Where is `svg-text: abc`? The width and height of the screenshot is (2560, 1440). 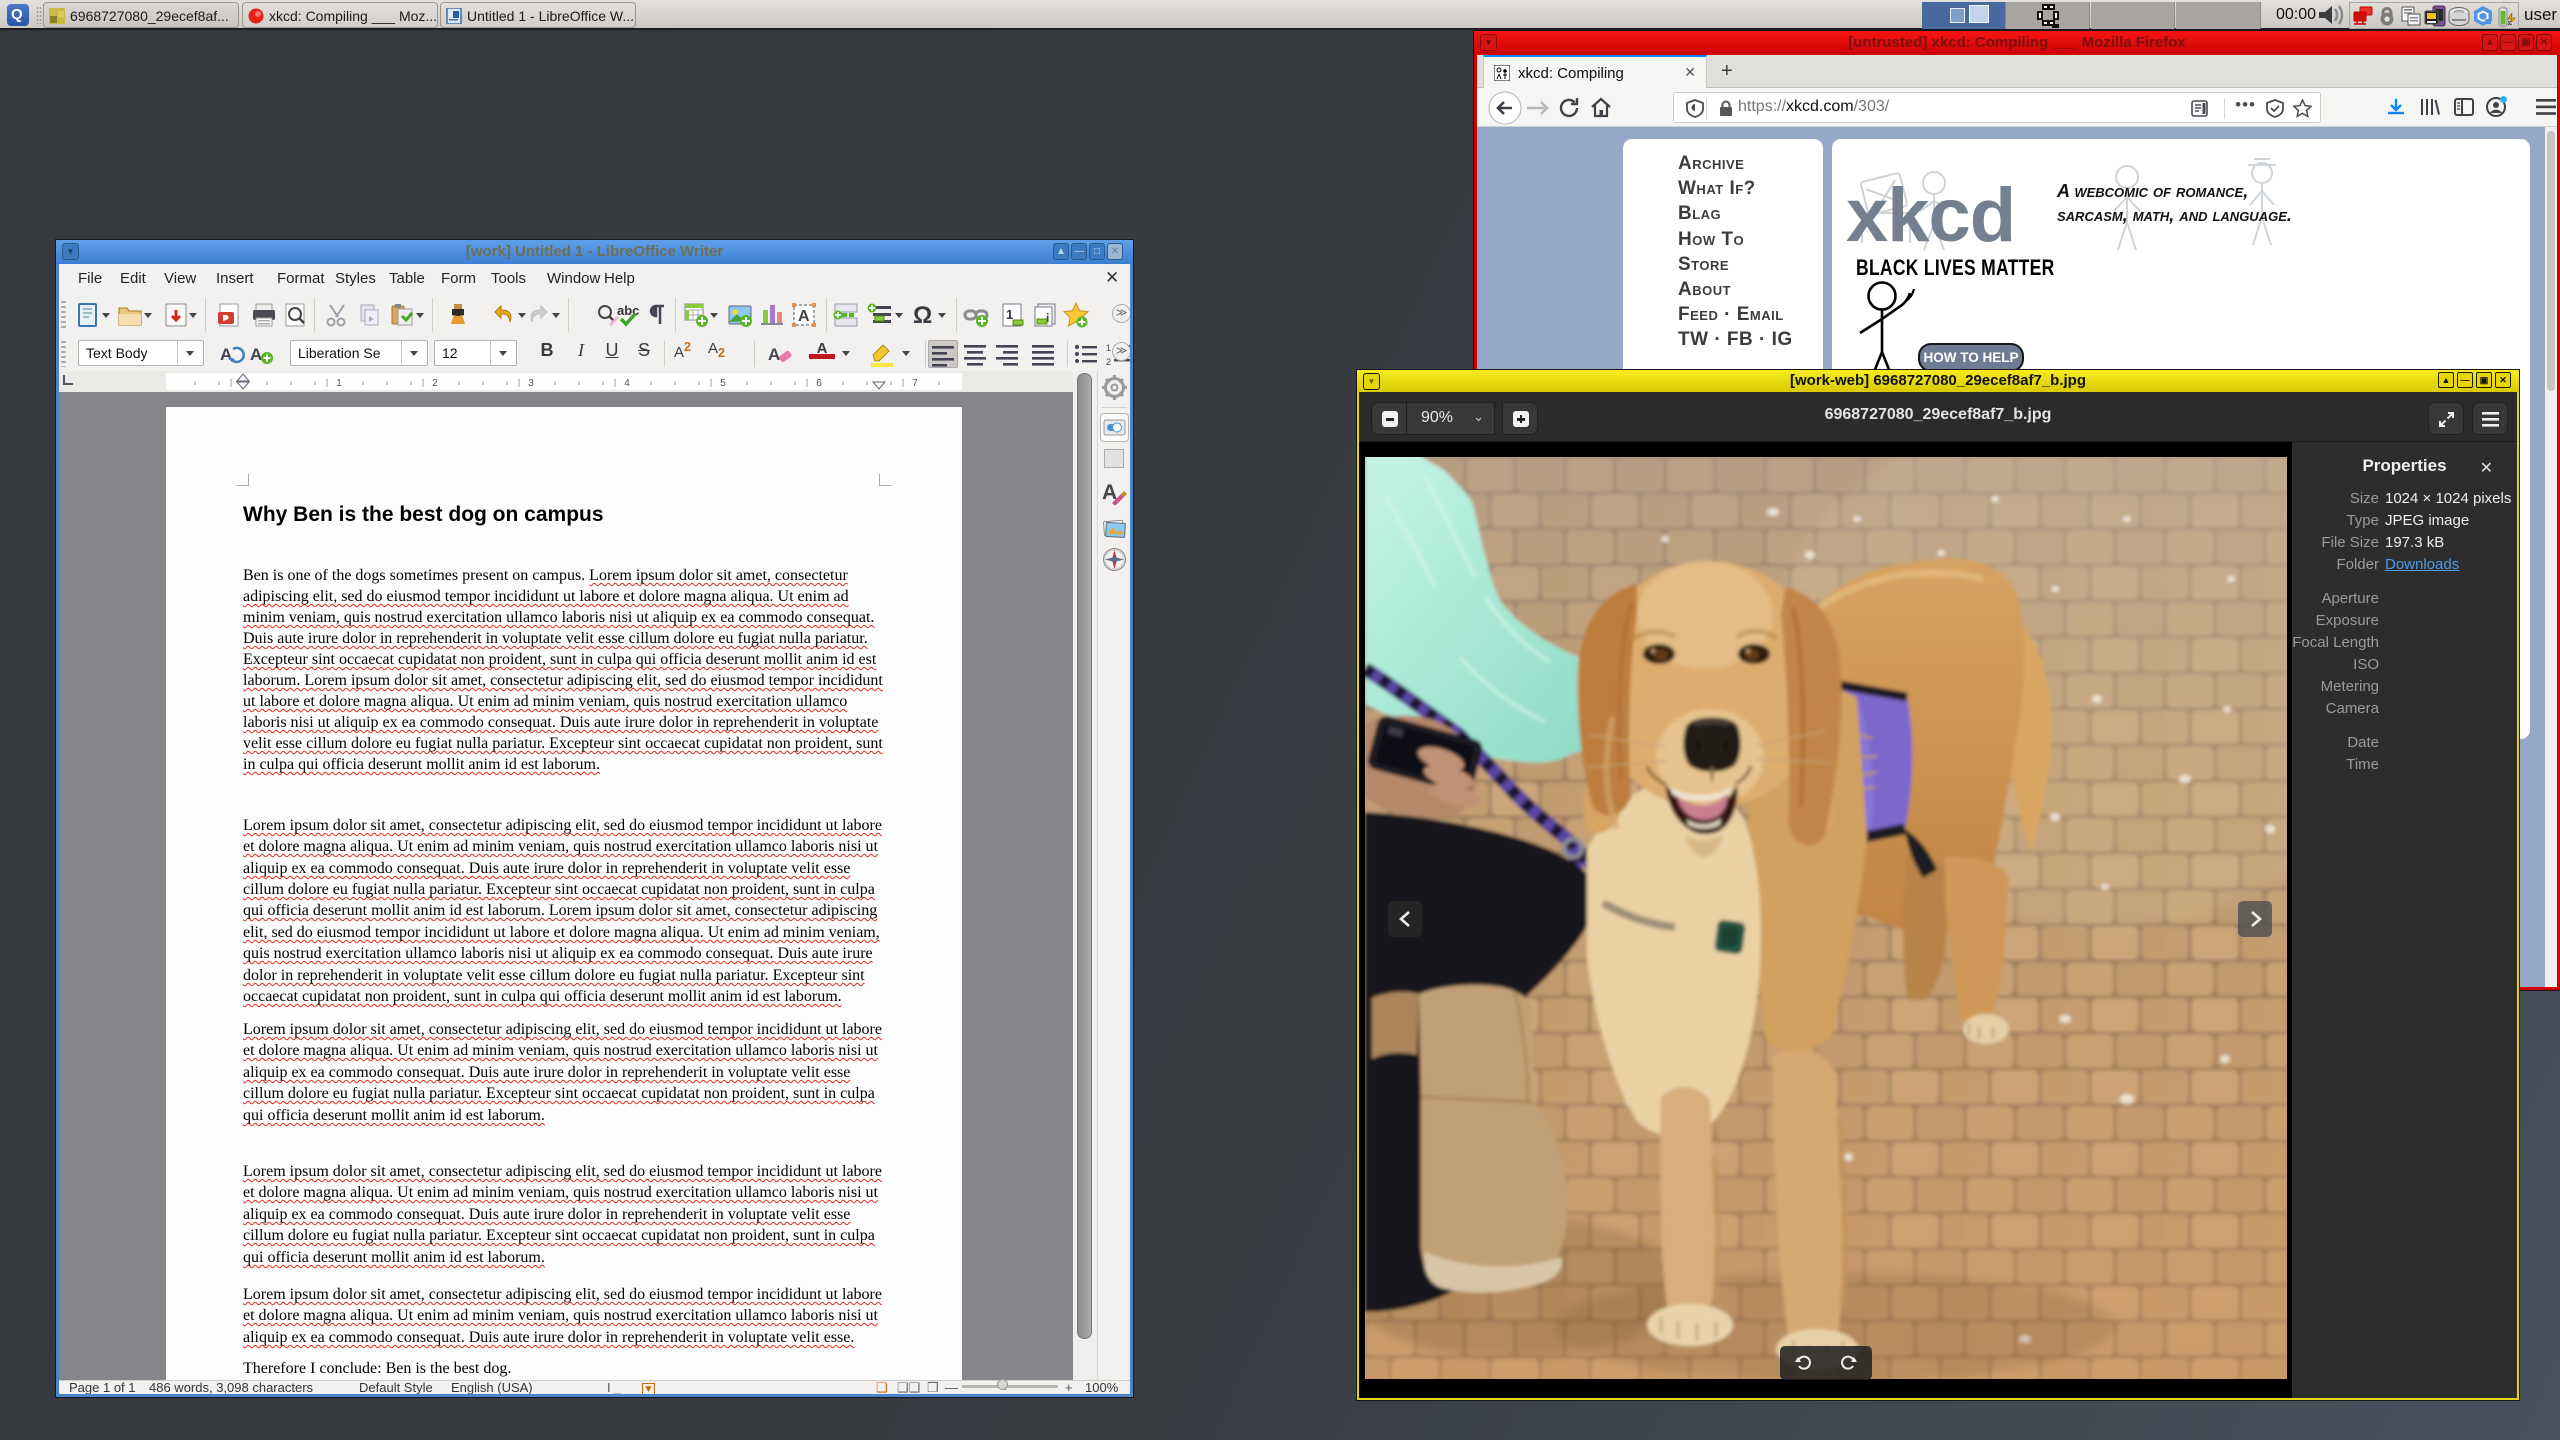
svg-text: abc is located at coordinates (628, 310).